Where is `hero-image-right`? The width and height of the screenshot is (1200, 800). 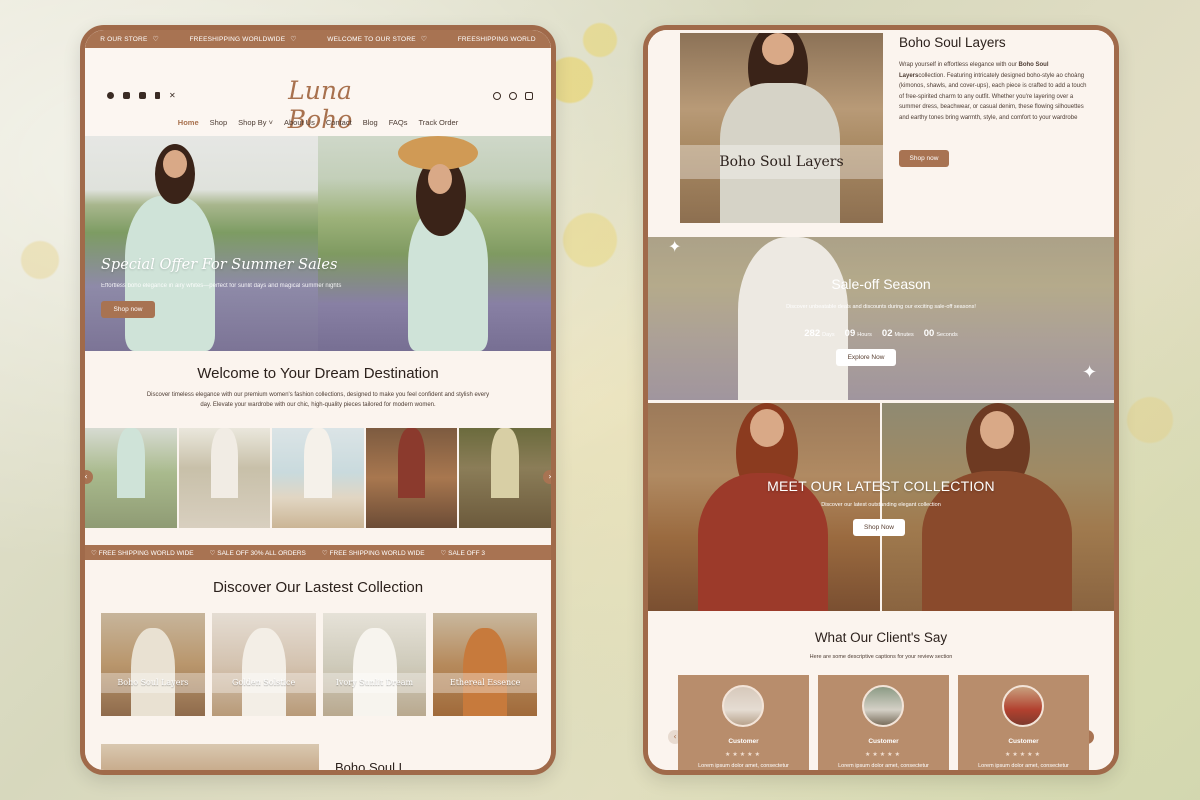
hero-image-right is located at coordinates (434, 243).